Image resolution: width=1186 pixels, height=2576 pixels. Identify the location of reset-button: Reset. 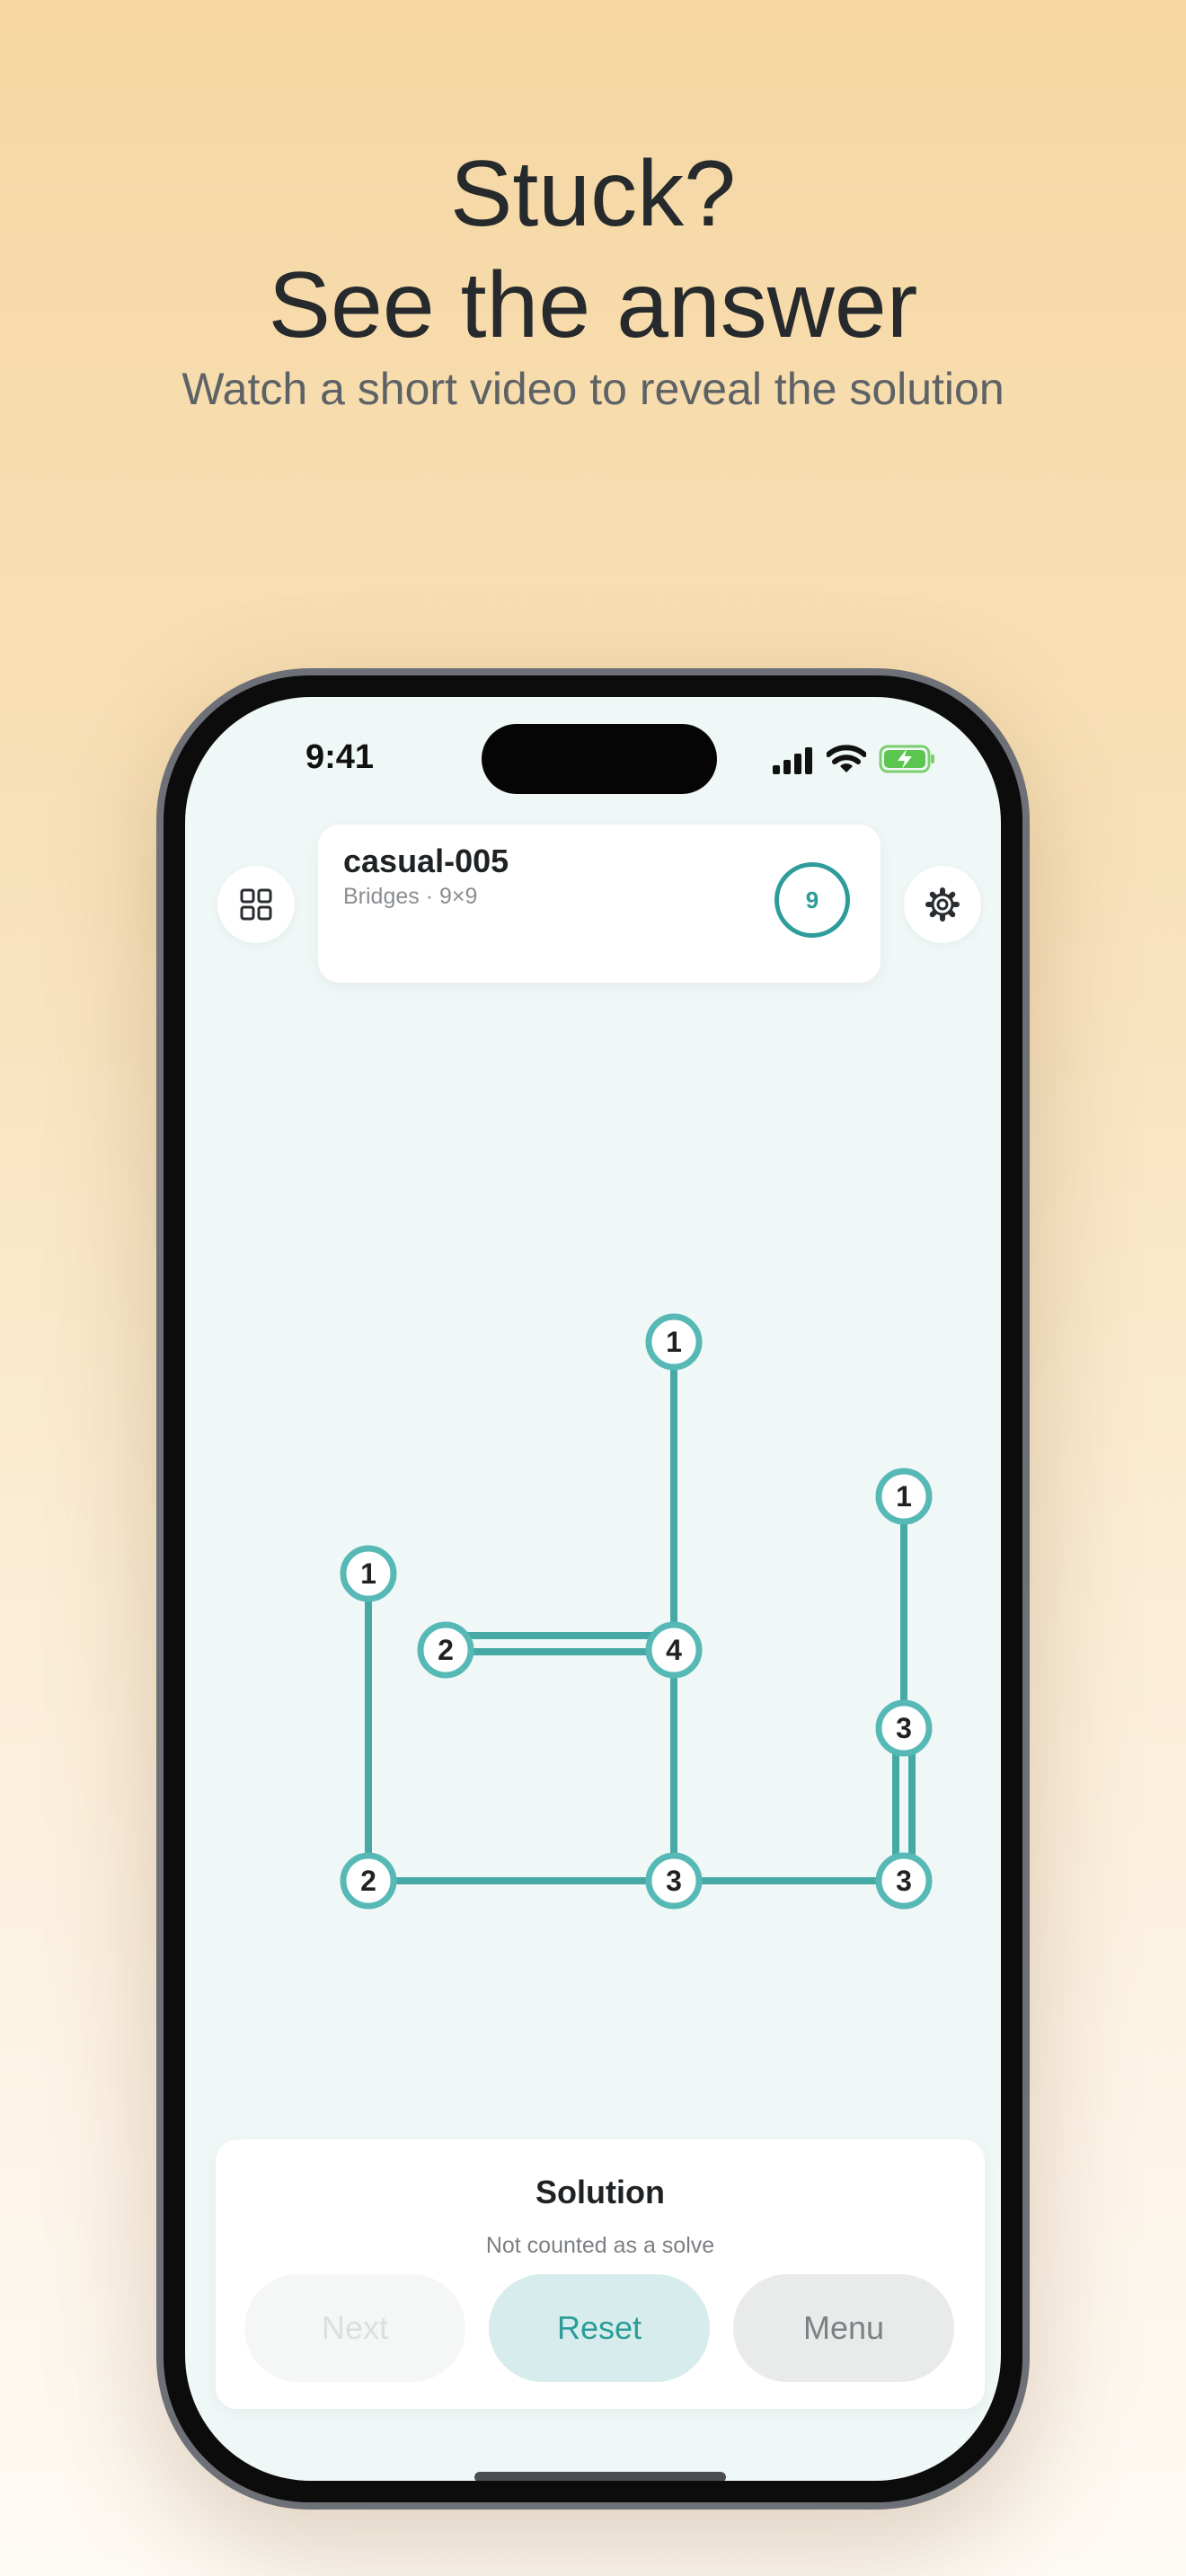
(599, 2328).